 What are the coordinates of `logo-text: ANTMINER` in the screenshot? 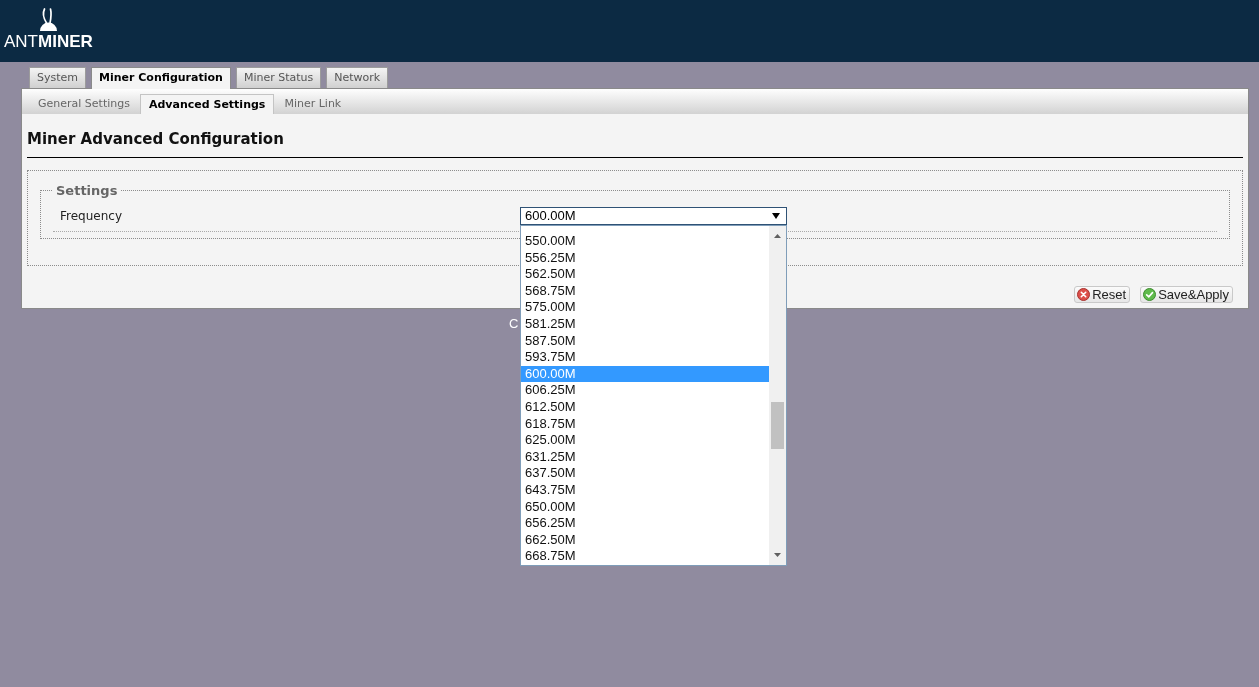 It's located at (48, 41).